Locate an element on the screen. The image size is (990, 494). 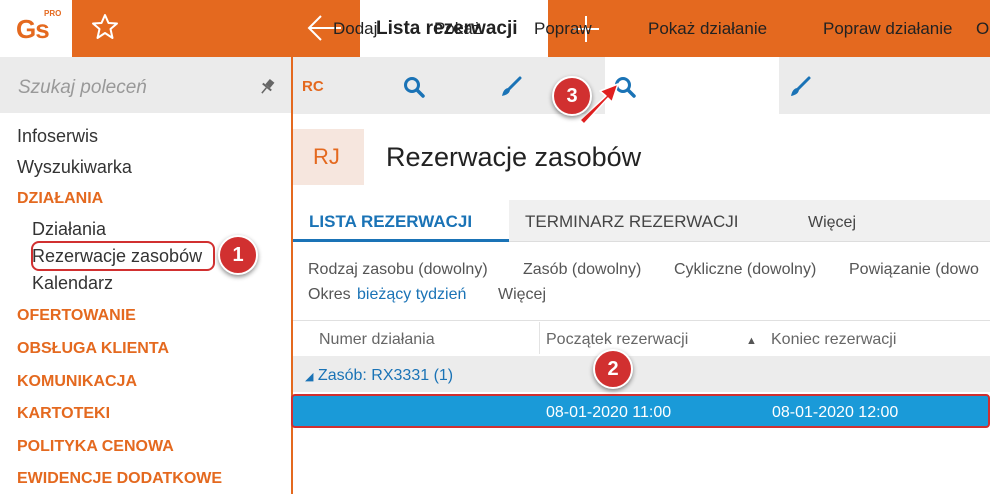
tab-terminarz-rezerwacji: TERMINARZ REZERWACJI is located at coordinates (631, 222).